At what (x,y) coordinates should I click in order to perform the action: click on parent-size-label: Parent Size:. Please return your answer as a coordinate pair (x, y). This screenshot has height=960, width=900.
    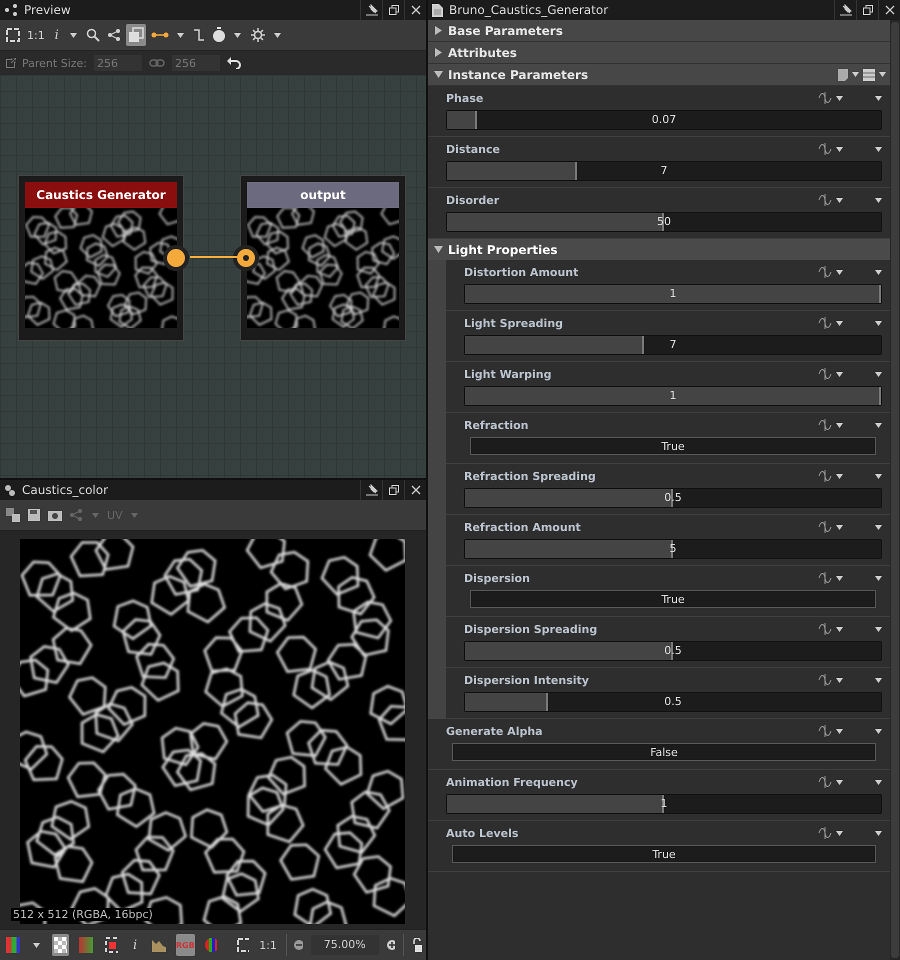
    Looking at the image, I should click on (54, 63).